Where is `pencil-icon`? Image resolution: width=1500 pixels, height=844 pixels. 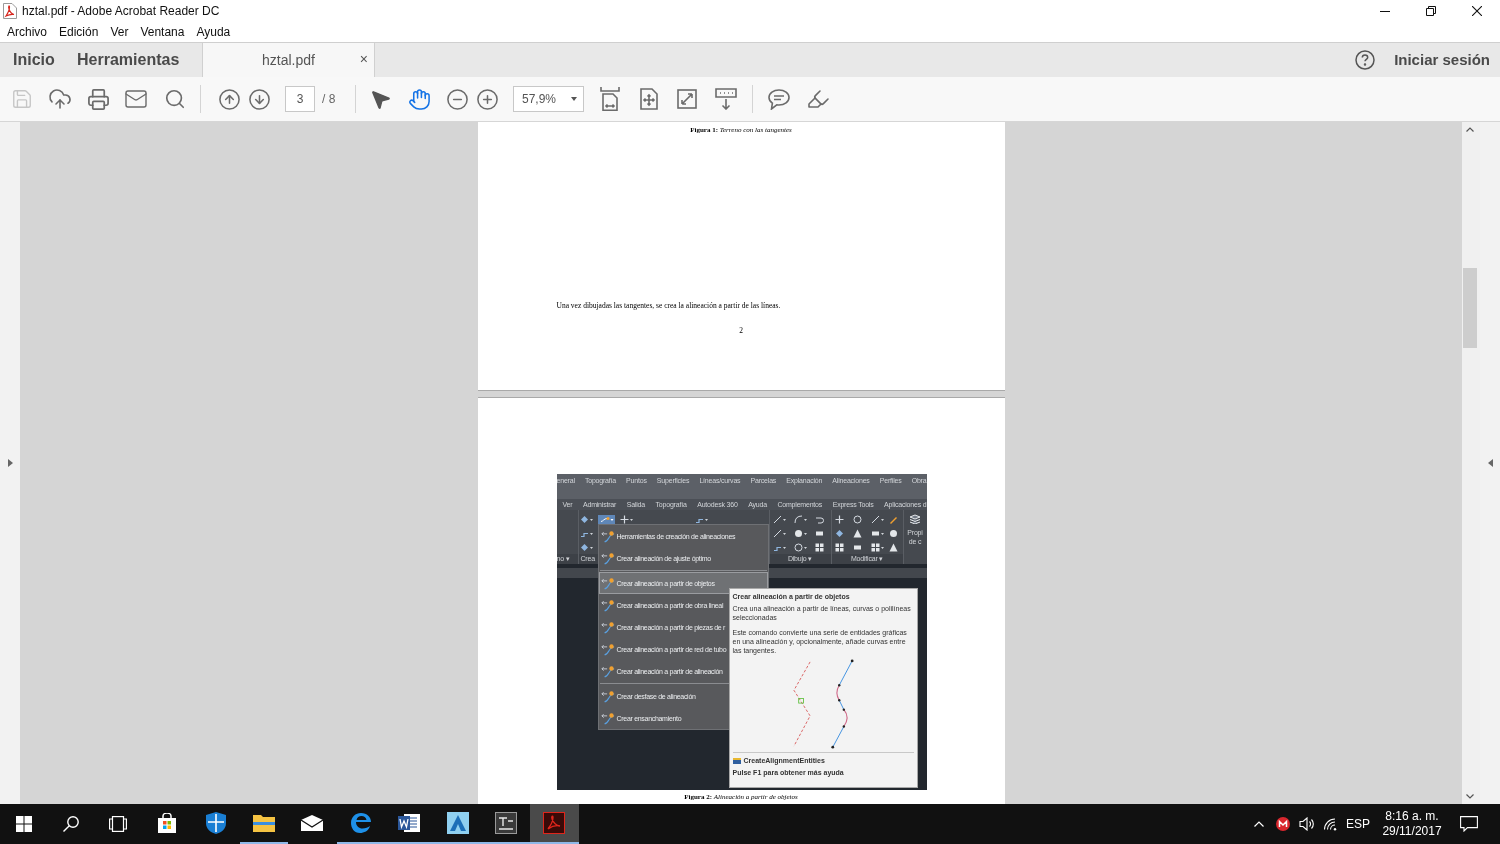 pencil-icon is located at coordinates (893, 519).